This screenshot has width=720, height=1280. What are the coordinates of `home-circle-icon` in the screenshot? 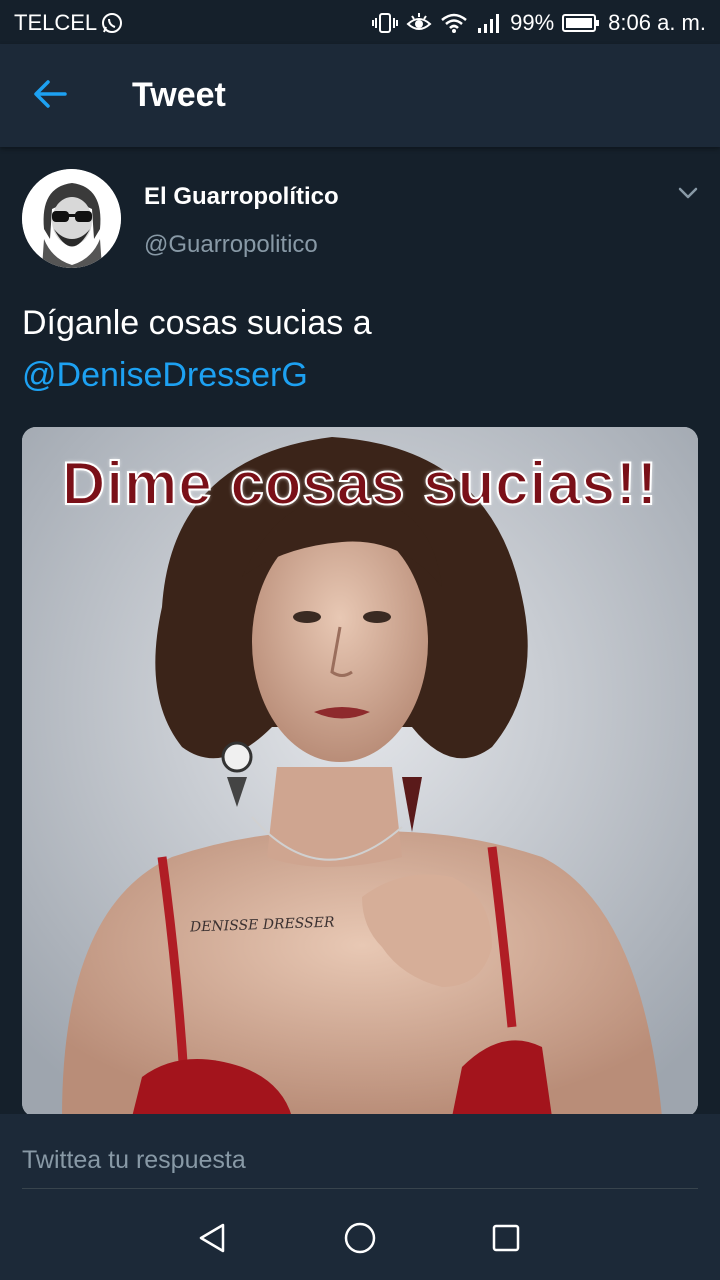 It's located at (360, 1240).